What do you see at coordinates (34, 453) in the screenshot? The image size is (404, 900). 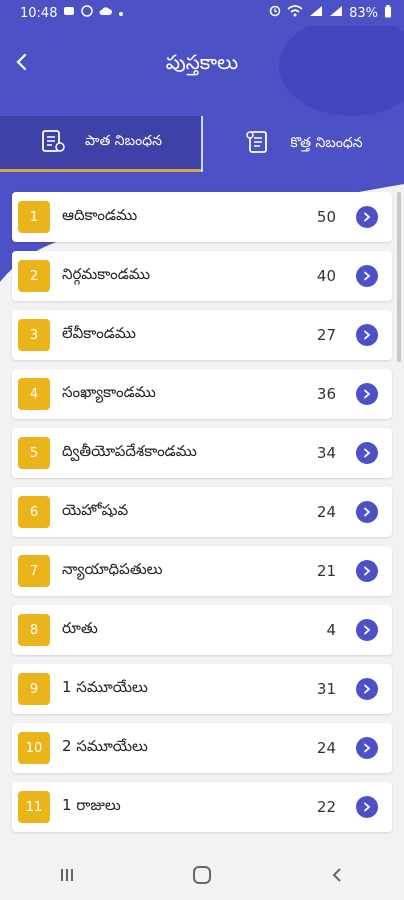 I see `book-number-badge: 5` at bounding box center [34, 453].